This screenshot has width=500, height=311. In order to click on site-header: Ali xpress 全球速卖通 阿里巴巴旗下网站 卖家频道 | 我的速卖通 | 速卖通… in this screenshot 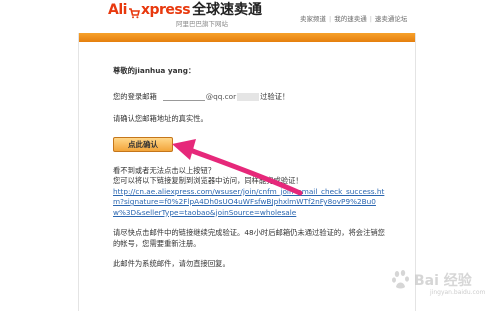, I will do `click(250, 17)`.